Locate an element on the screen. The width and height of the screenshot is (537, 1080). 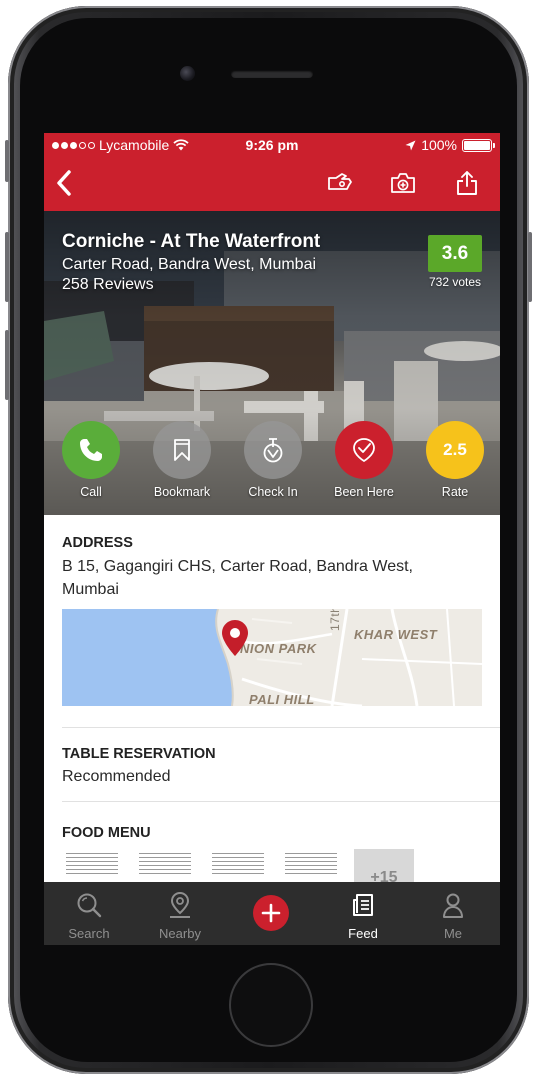
user-icon is located at coordinates (453, 905).